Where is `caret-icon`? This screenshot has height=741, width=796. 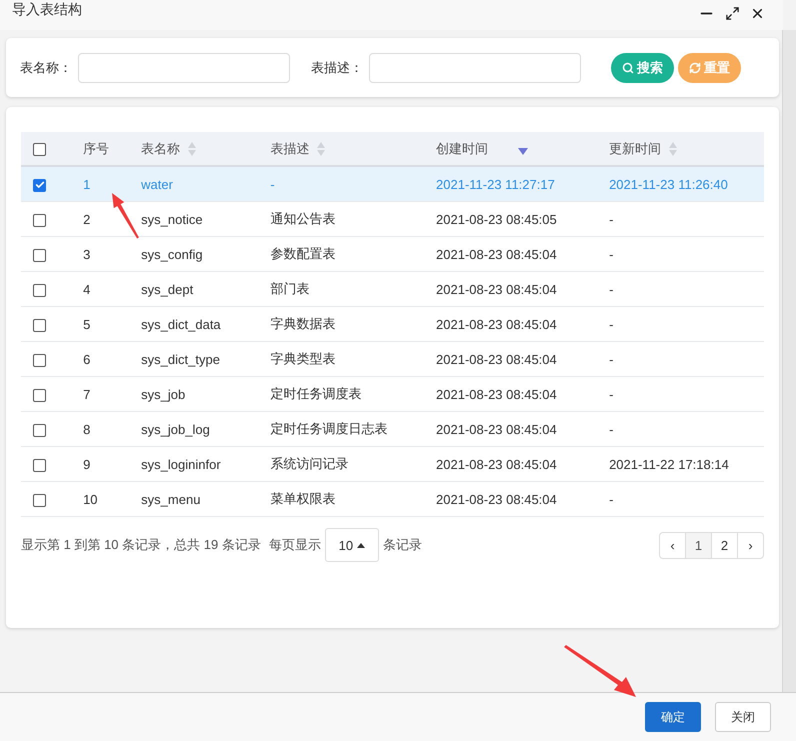
caret-icon is located at coordinates (361, 545).